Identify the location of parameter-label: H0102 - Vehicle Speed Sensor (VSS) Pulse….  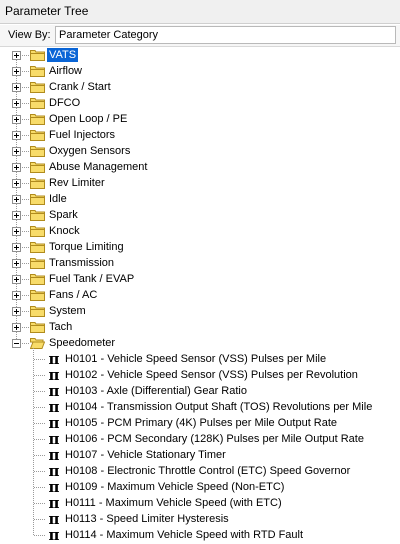
(211, 375).